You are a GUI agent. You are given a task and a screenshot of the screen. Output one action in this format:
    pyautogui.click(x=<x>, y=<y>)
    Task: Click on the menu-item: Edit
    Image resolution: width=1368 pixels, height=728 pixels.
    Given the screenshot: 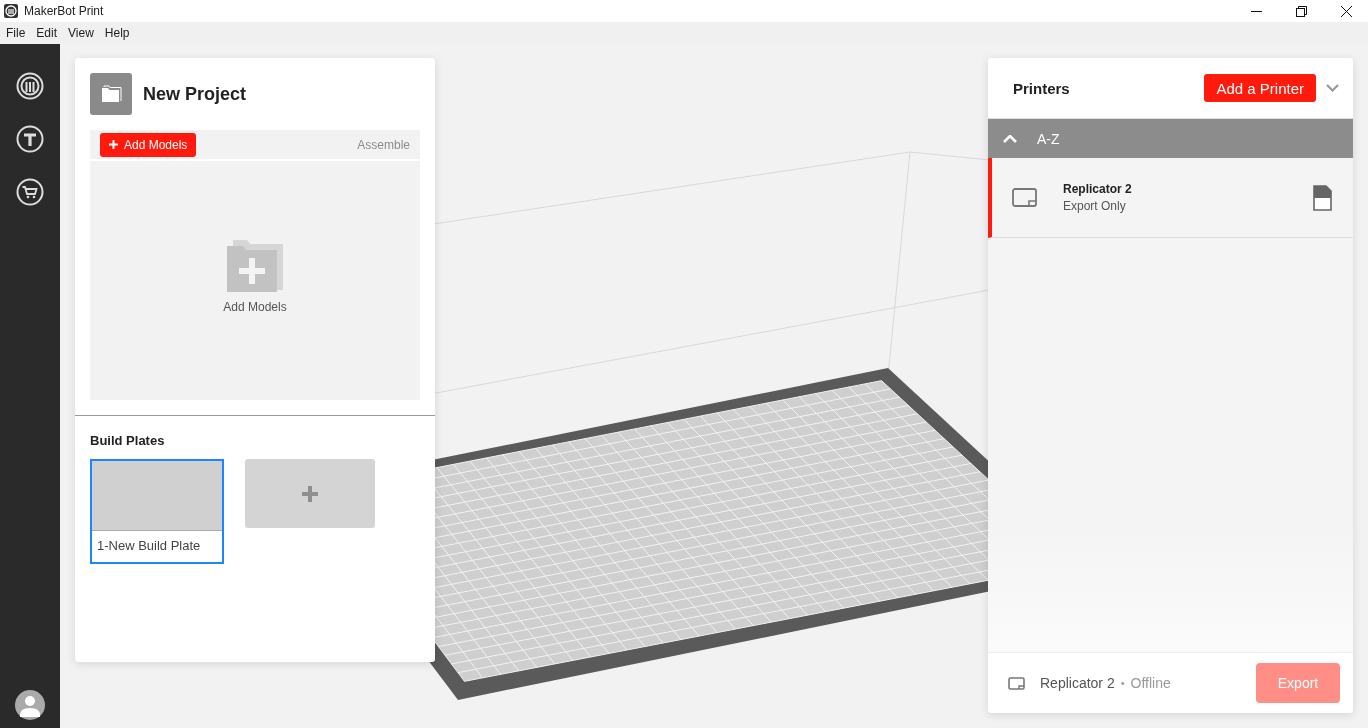 What is the action you would take?
    pyautogui.click(x=47, y=33)
    